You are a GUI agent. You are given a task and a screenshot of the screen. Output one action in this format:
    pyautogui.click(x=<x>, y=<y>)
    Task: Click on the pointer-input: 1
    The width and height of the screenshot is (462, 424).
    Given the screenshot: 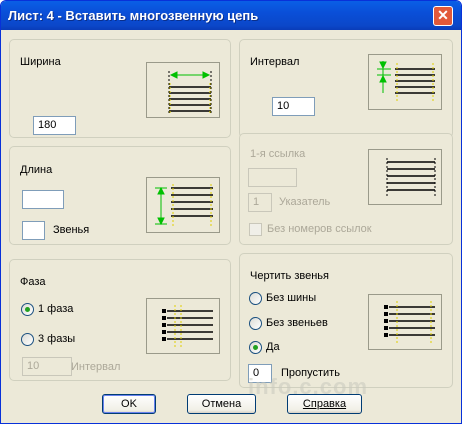 What is the action you would take?
    pyautogui.click(x=260, y=202)
    